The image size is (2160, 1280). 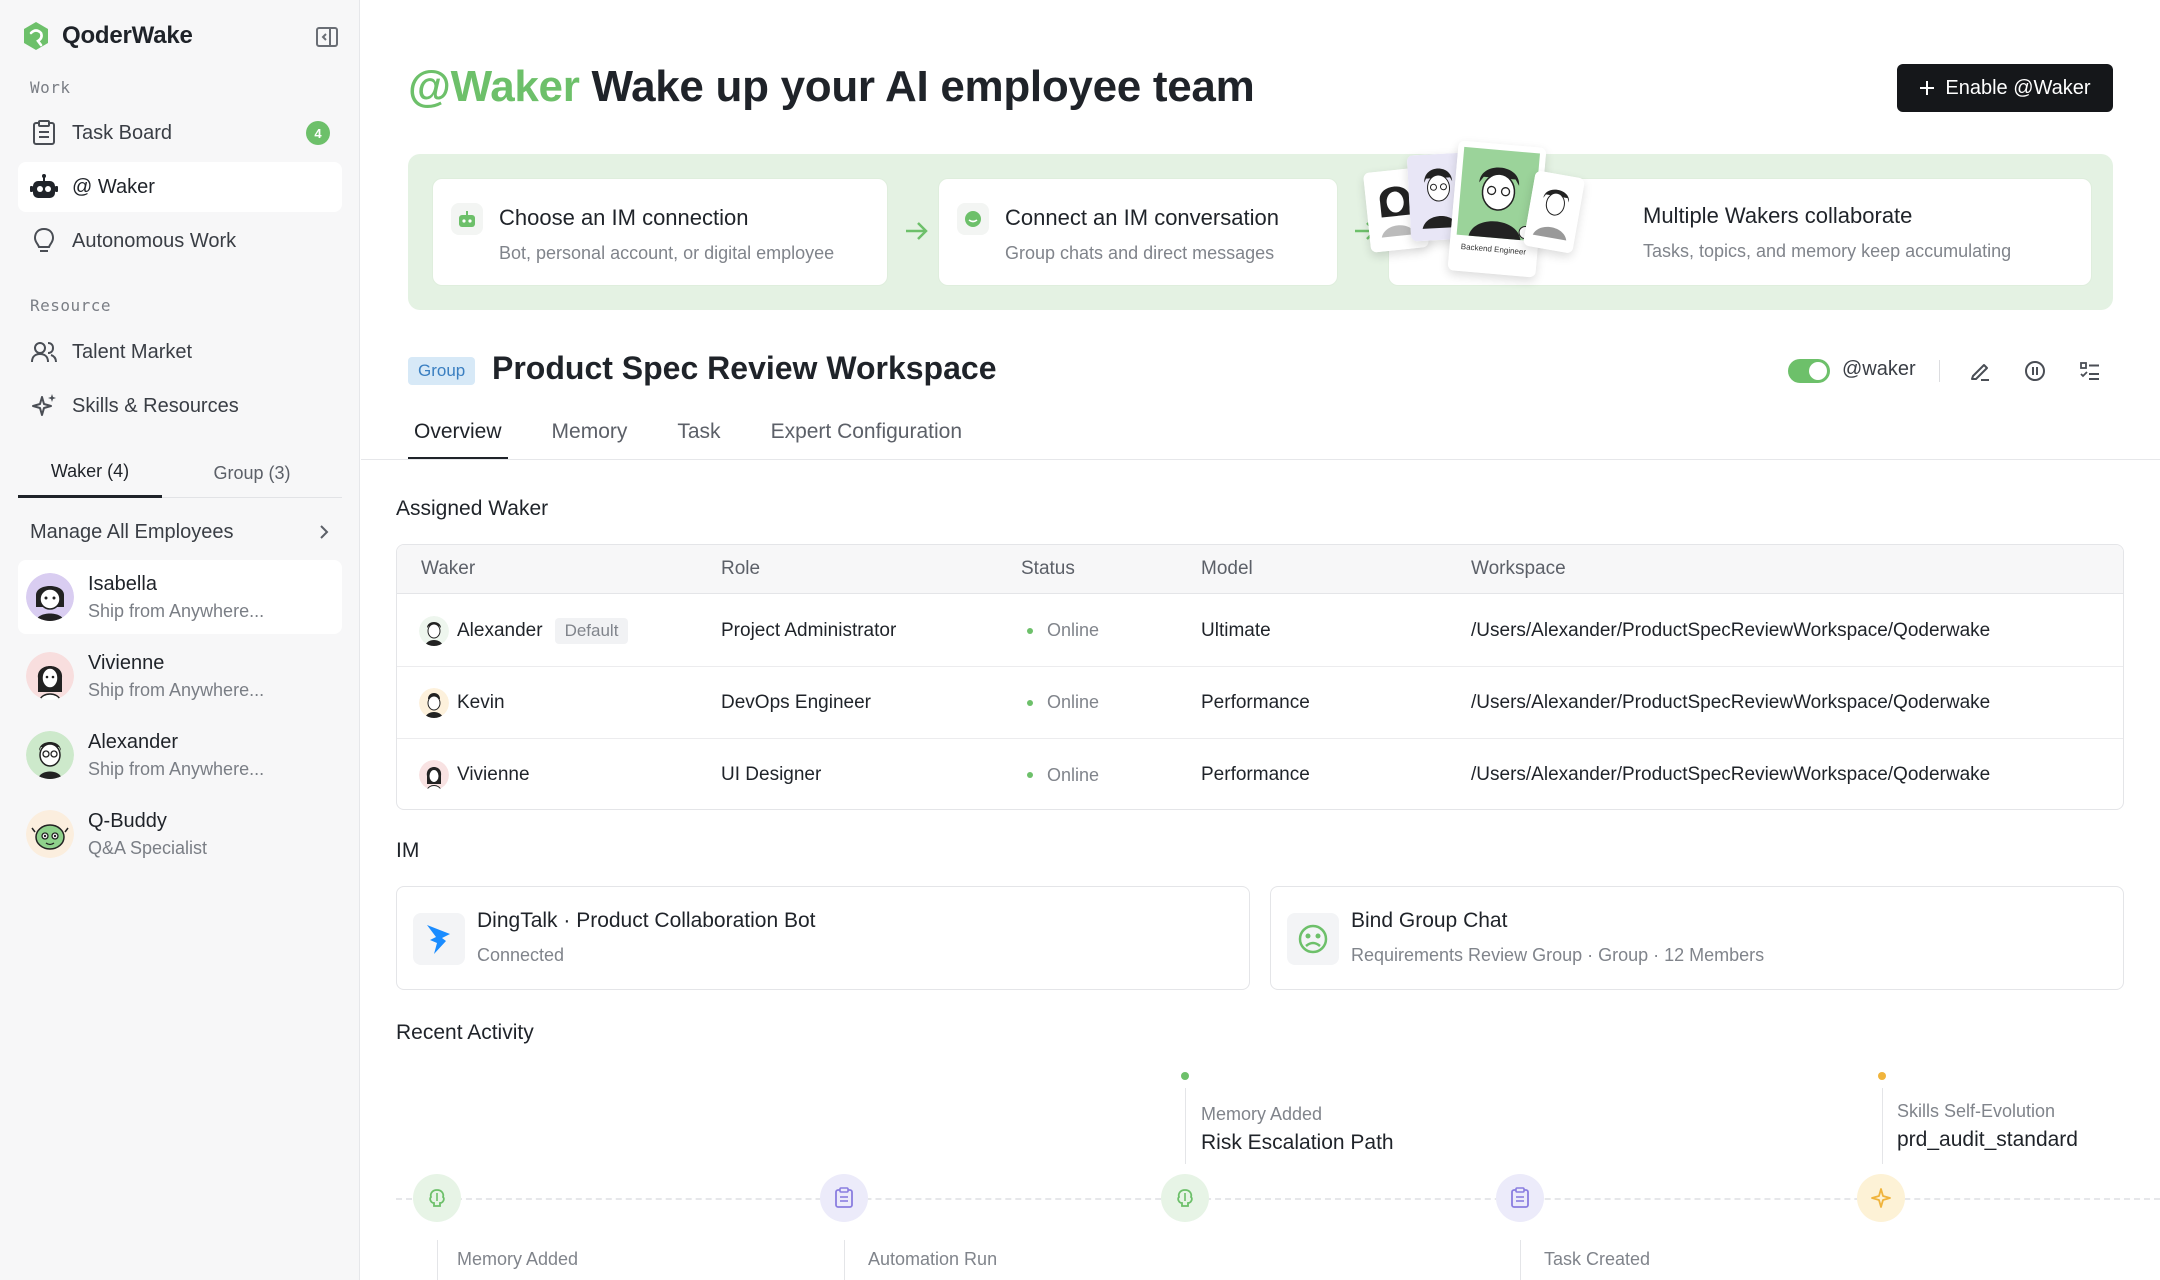 What do you see at coordinates (933, 1259) in the screenshot?
I see `activity-label: Automation Run` at bounding box center [933, 1259].